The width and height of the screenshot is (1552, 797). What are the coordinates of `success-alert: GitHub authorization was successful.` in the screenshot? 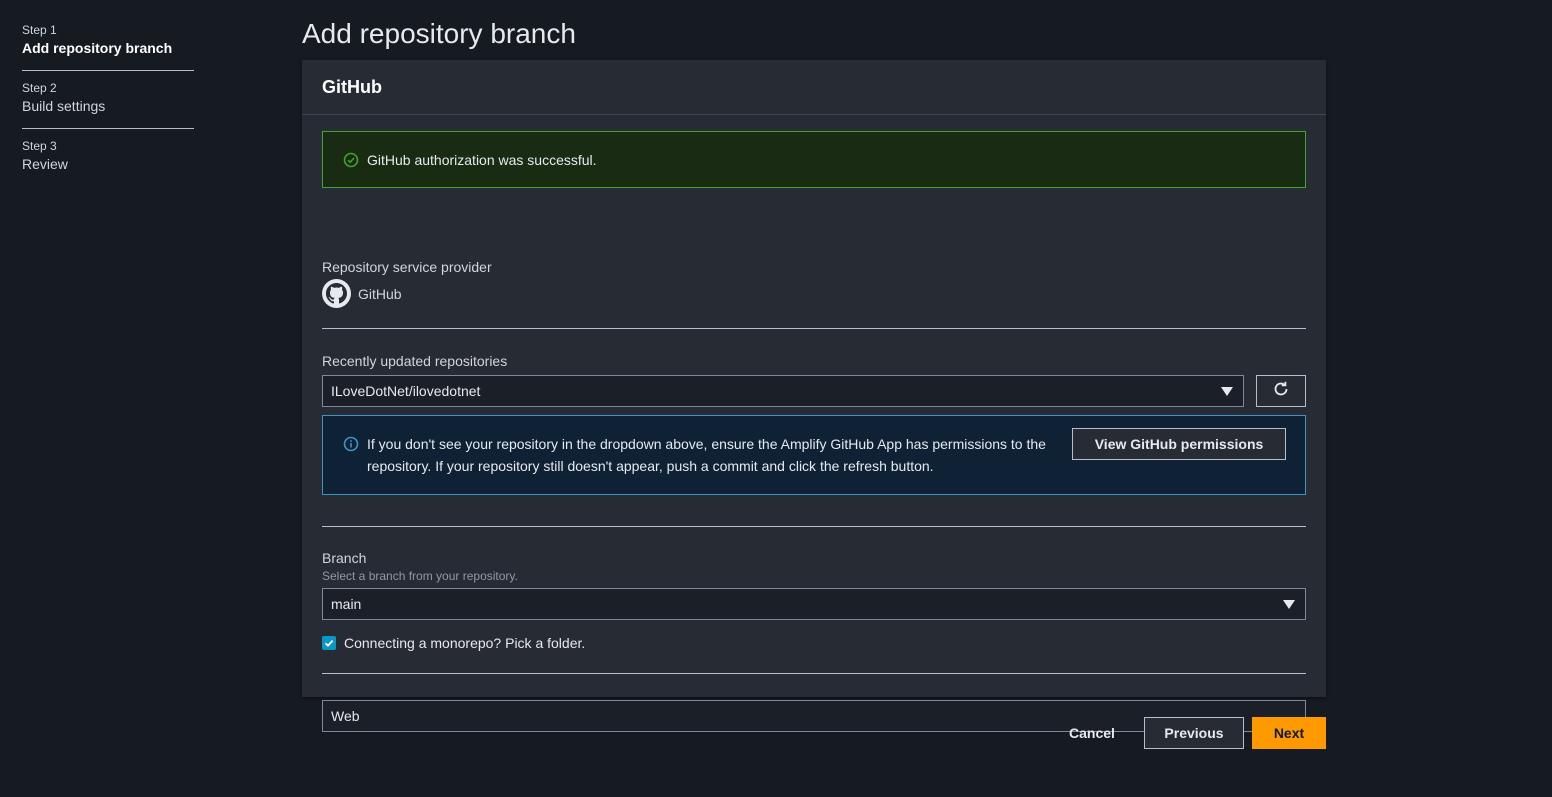 It's located at (814, 159).